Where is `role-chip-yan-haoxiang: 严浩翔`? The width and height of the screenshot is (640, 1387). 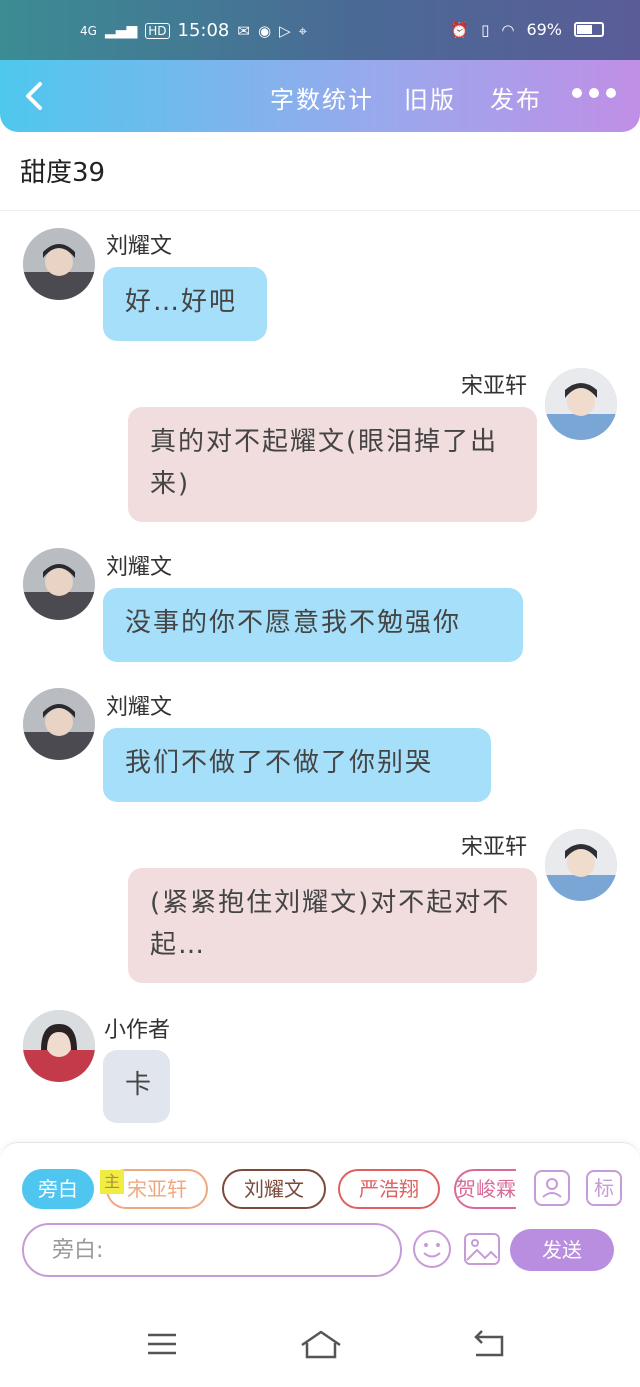
role-chip-yan-haoxiang: 严浩翔 is located at coordinates (389, 1189).